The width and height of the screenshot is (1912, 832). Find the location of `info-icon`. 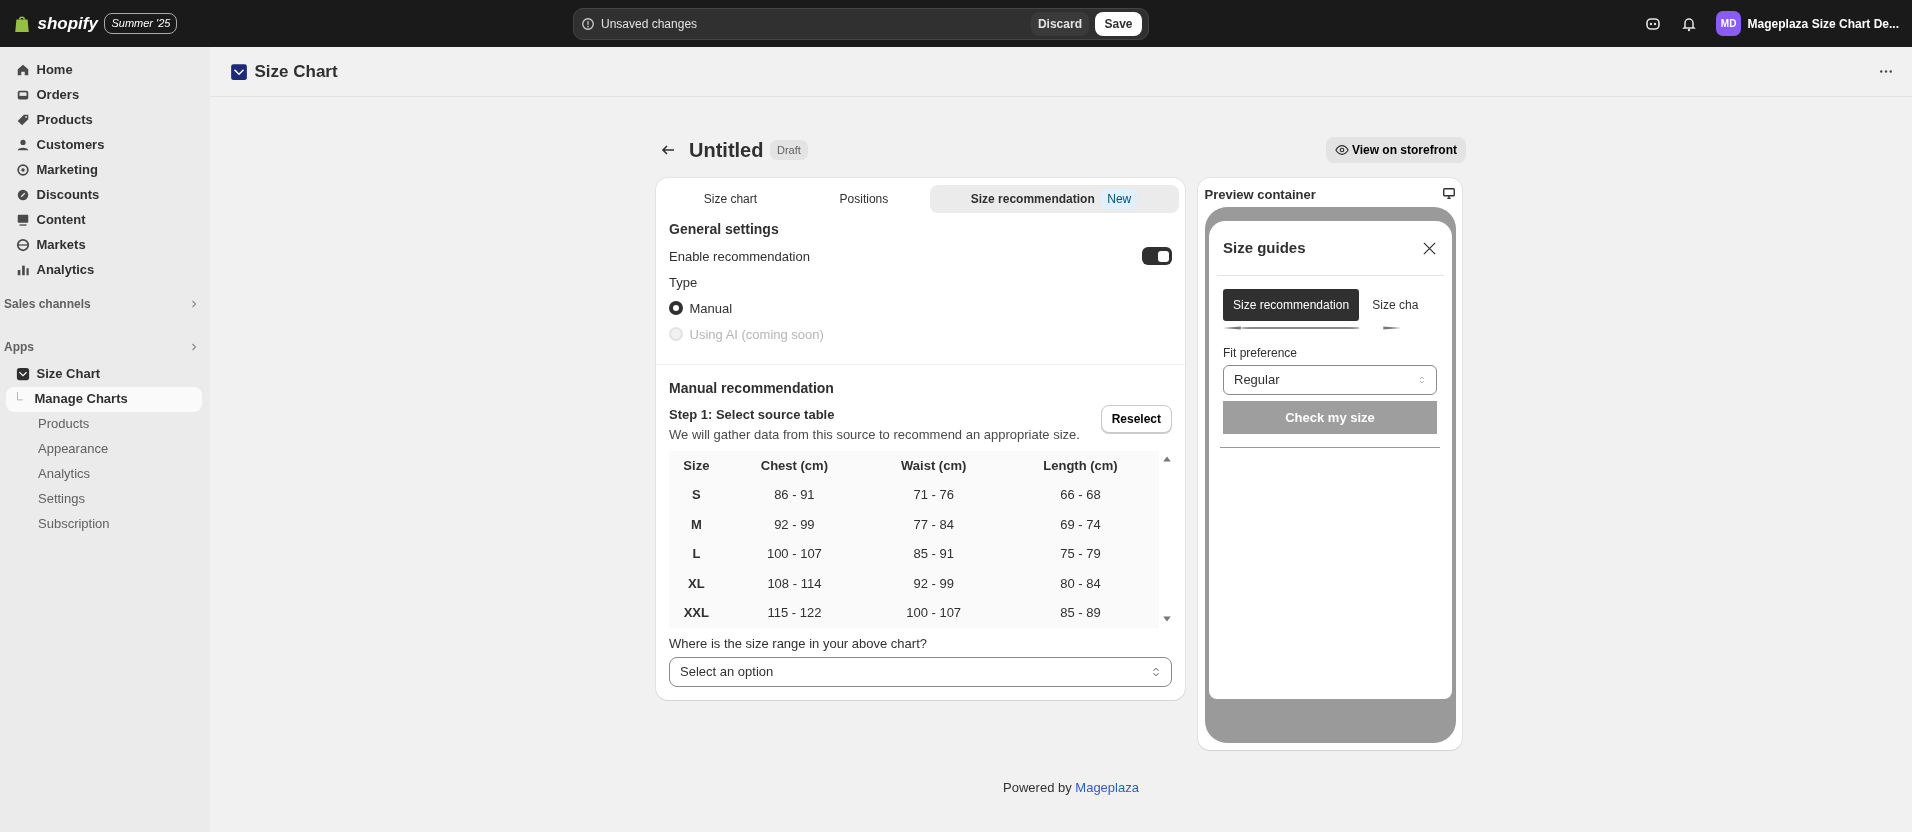

info-icon is located at coordinates (587, 23).